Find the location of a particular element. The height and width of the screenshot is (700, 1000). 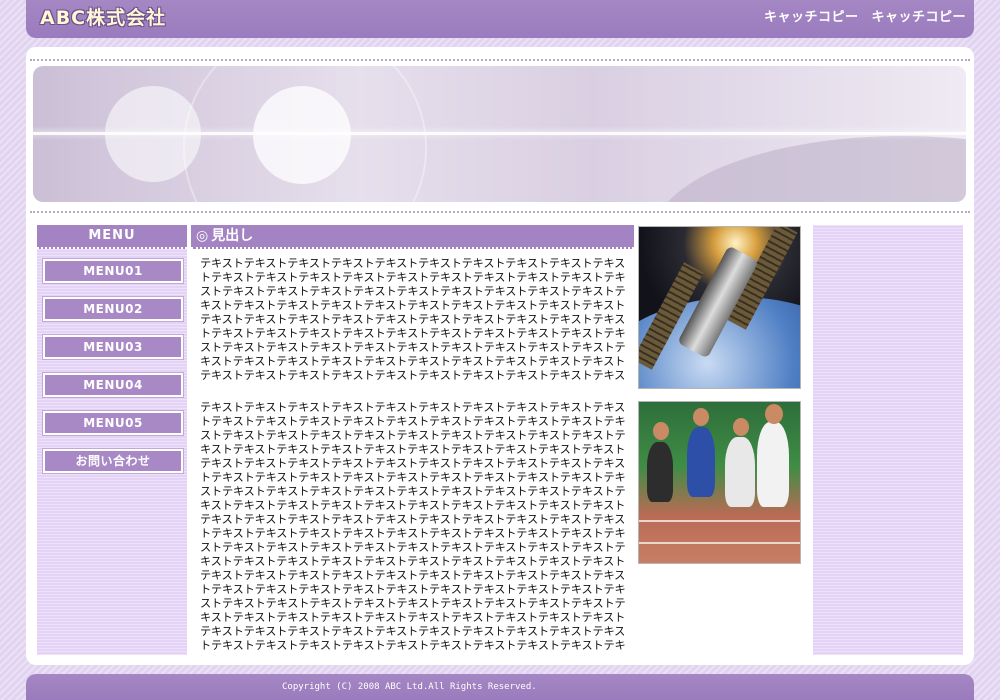

divider-top is located at coordinates (500, 60).